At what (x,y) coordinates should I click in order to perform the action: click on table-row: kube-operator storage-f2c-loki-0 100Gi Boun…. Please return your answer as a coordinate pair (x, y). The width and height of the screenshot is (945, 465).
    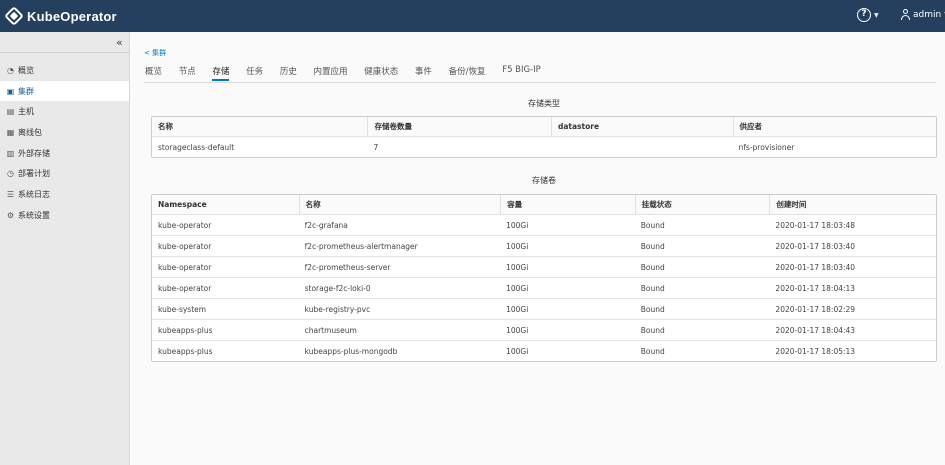
    Looking at the image, I should click on (544, 287).